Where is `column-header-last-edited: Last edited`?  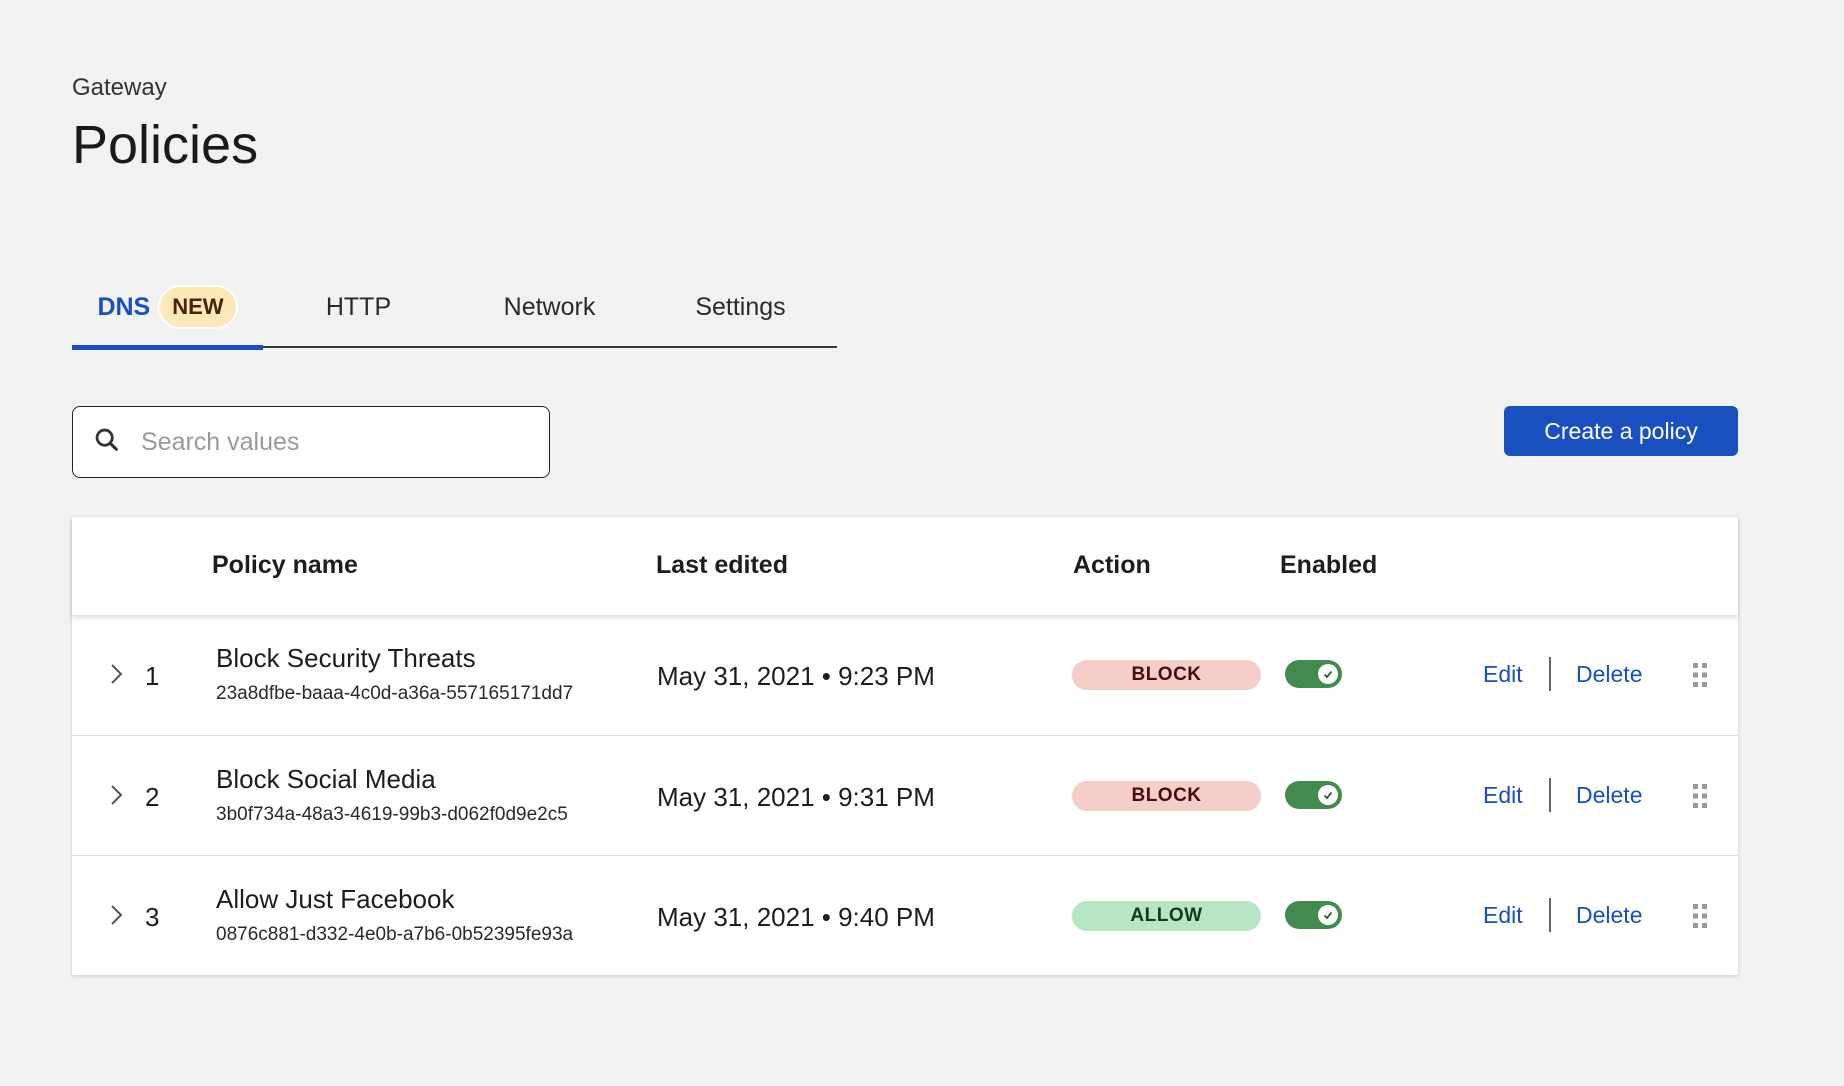 column-header-last-edited: Last edited is located at coordinates (722, 565).